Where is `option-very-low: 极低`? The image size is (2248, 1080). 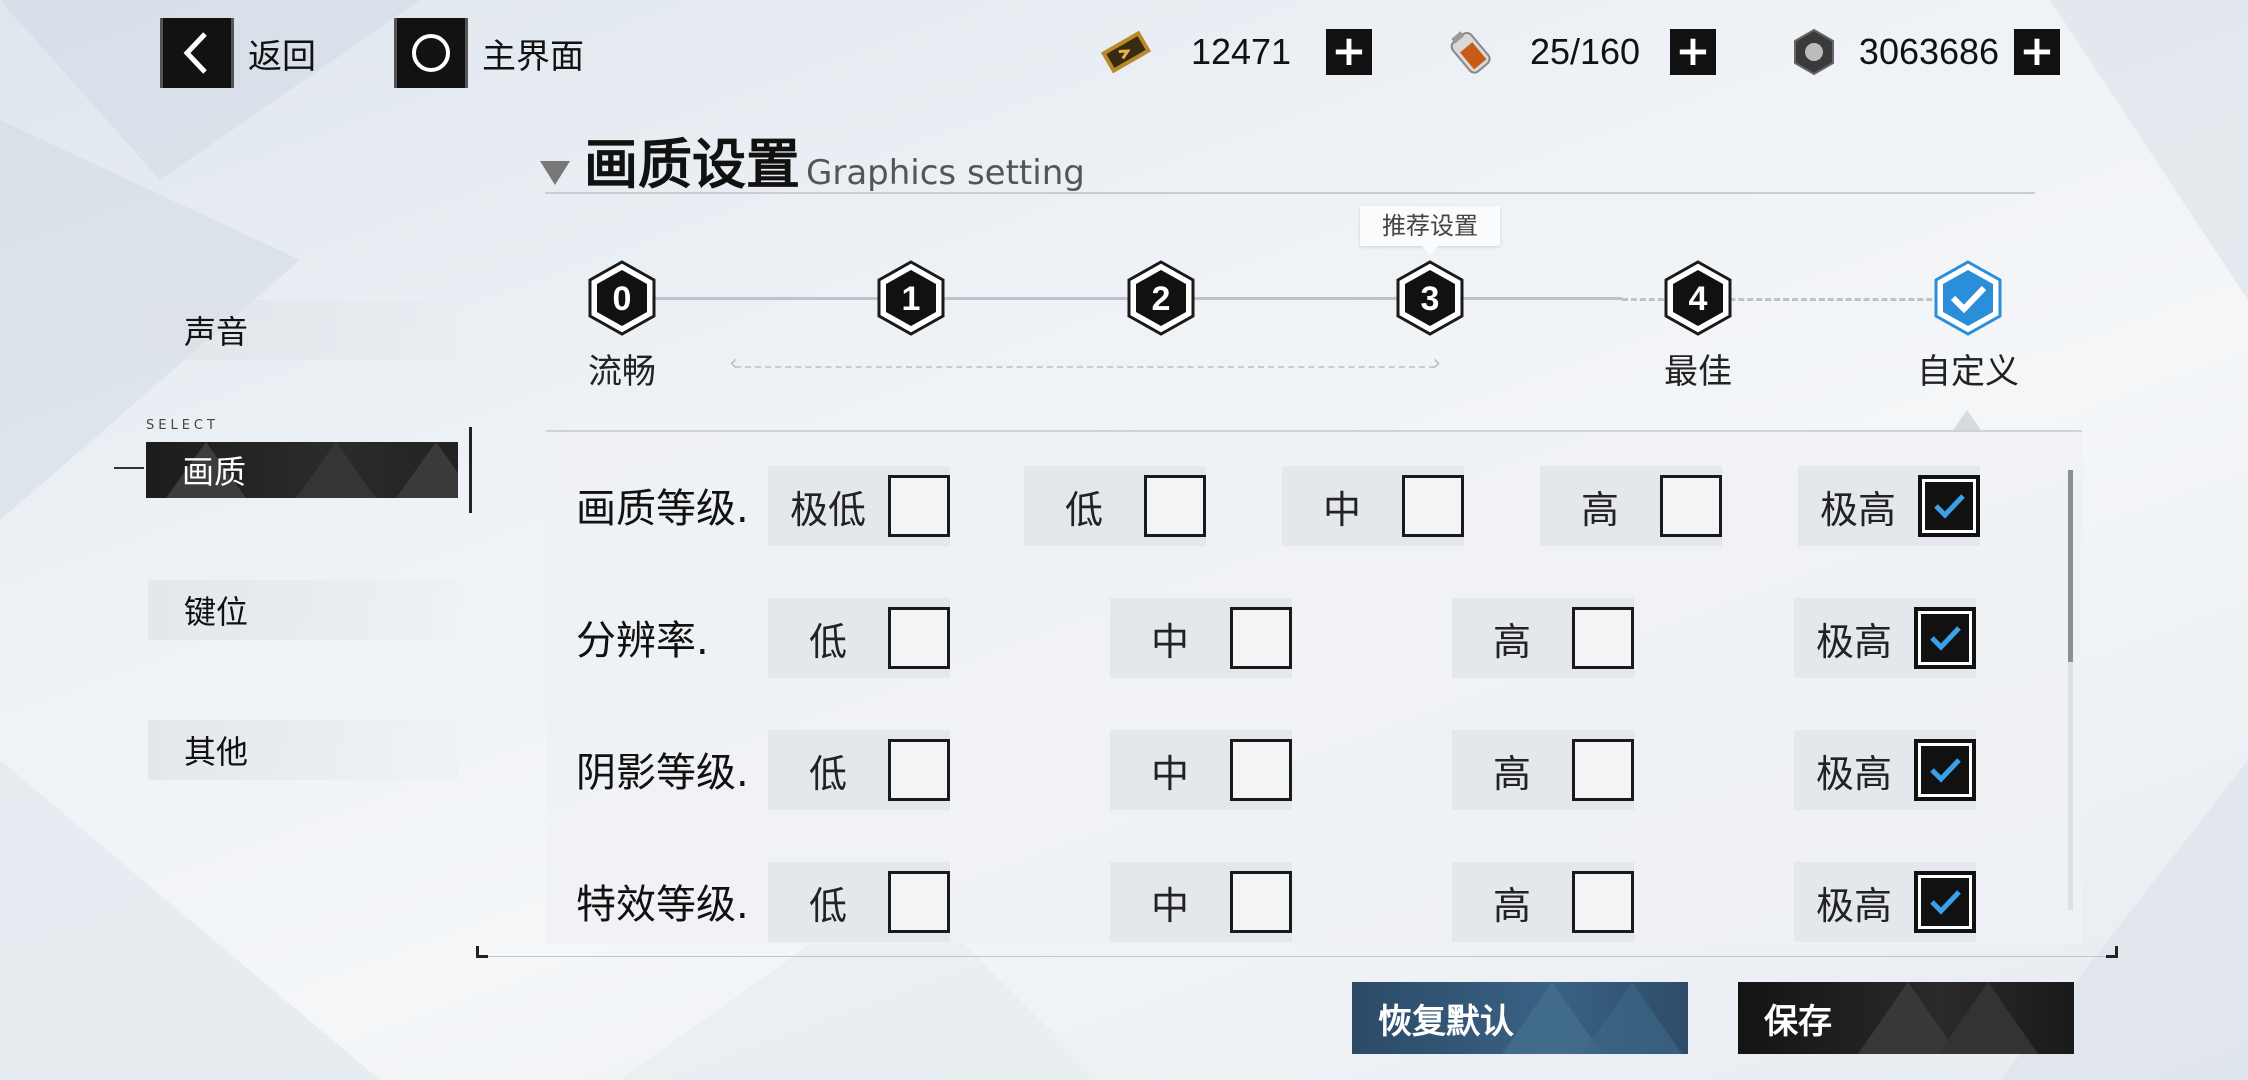 option-very-low: 极低 is located at coordinates (859, 506).